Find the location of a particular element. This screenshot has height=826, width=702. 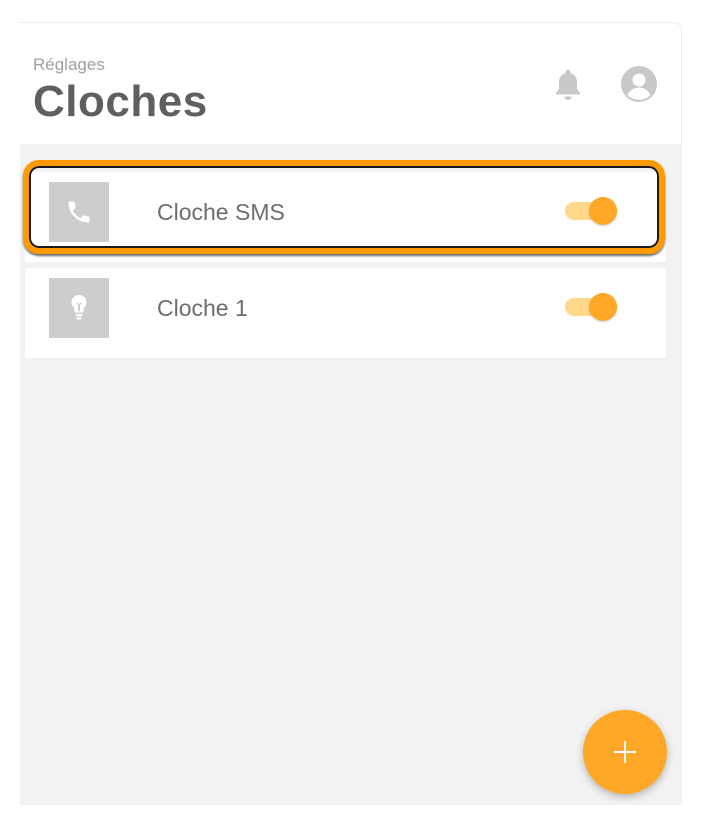

breadcrumb: Réglages is located at coordinates (69, 65).